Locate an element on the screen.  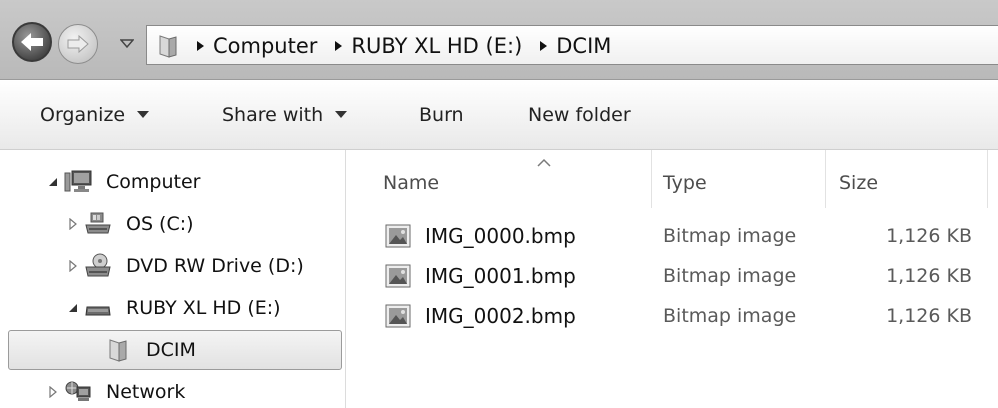
breadcrumb: Computer RUBY XL HD (E:) DCIM is located at coordinates (399, 46).